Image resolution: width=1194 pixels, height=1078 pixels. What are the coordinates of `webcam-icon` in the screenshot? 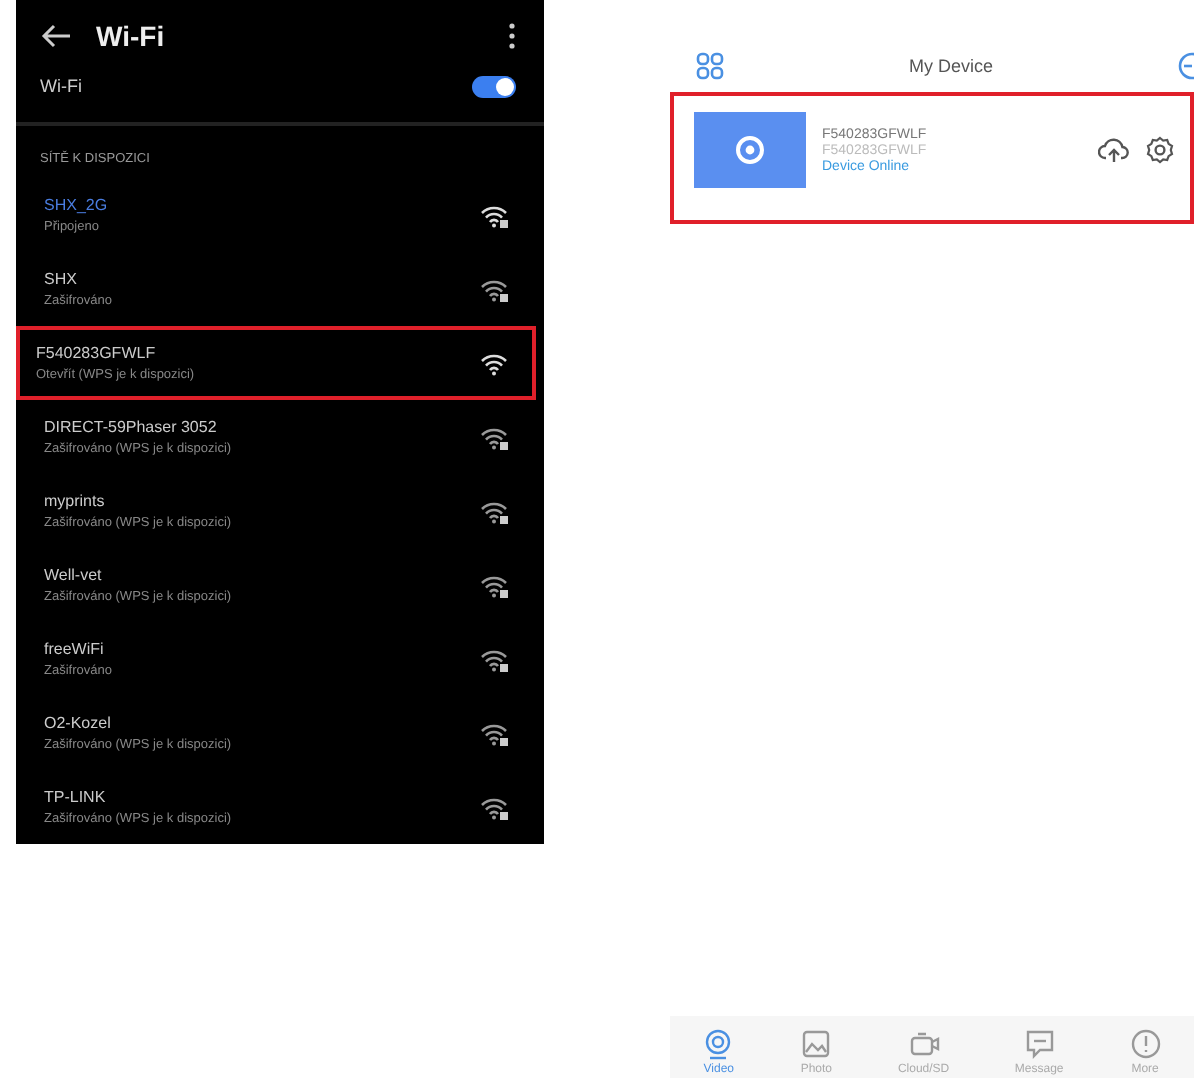 It's located at (718, 1044).